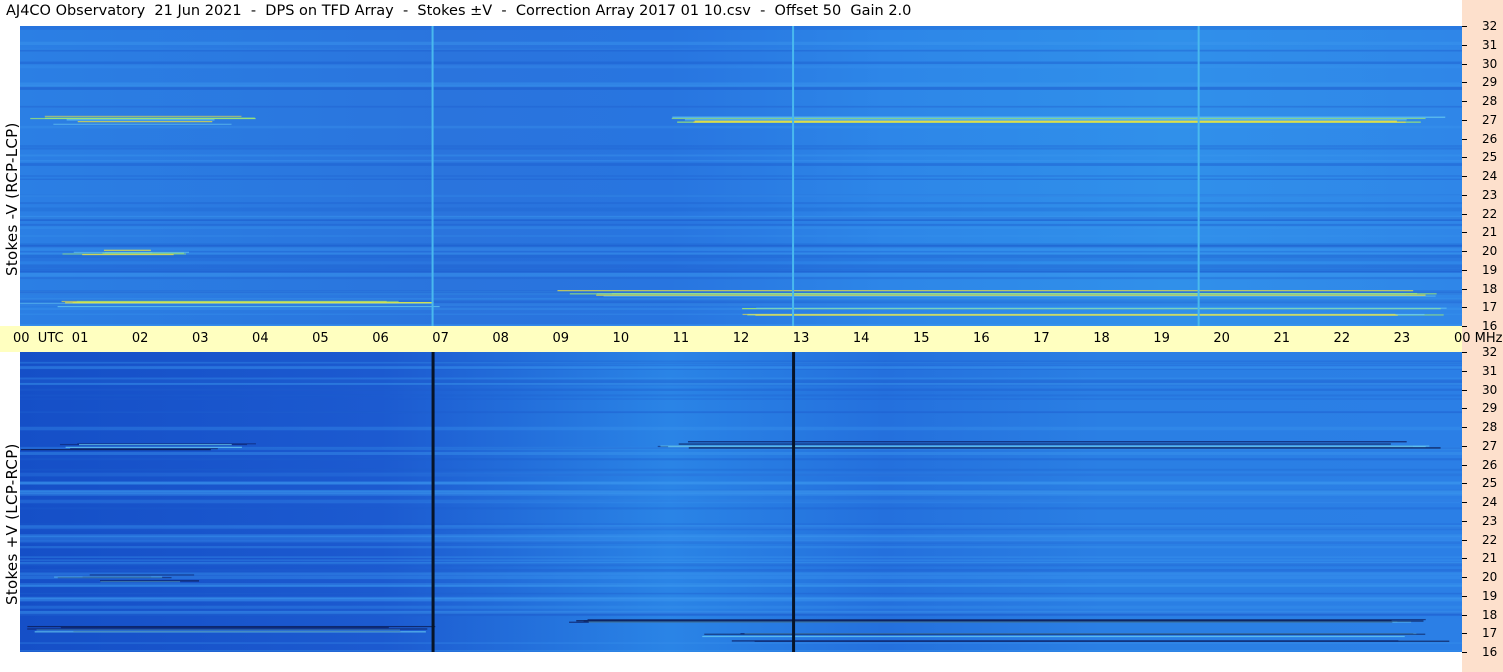 This screenshot has height=672, width=1503. What do you see at coordinates (561, 338) in the screenshot?
I see `time-axis-label: 09` at bounding box center [561, 338].